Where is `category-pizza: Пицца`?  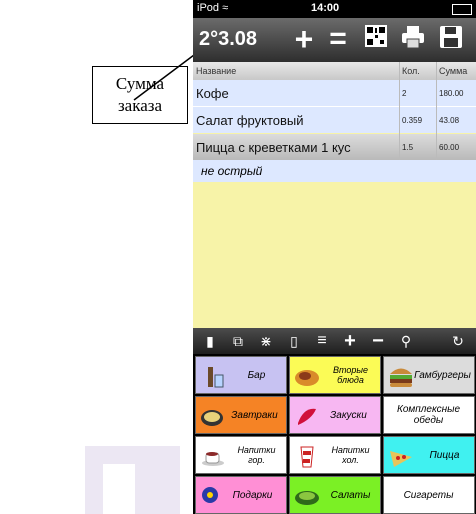 category-pizza: Пицца is located at coordinates (429, 455).